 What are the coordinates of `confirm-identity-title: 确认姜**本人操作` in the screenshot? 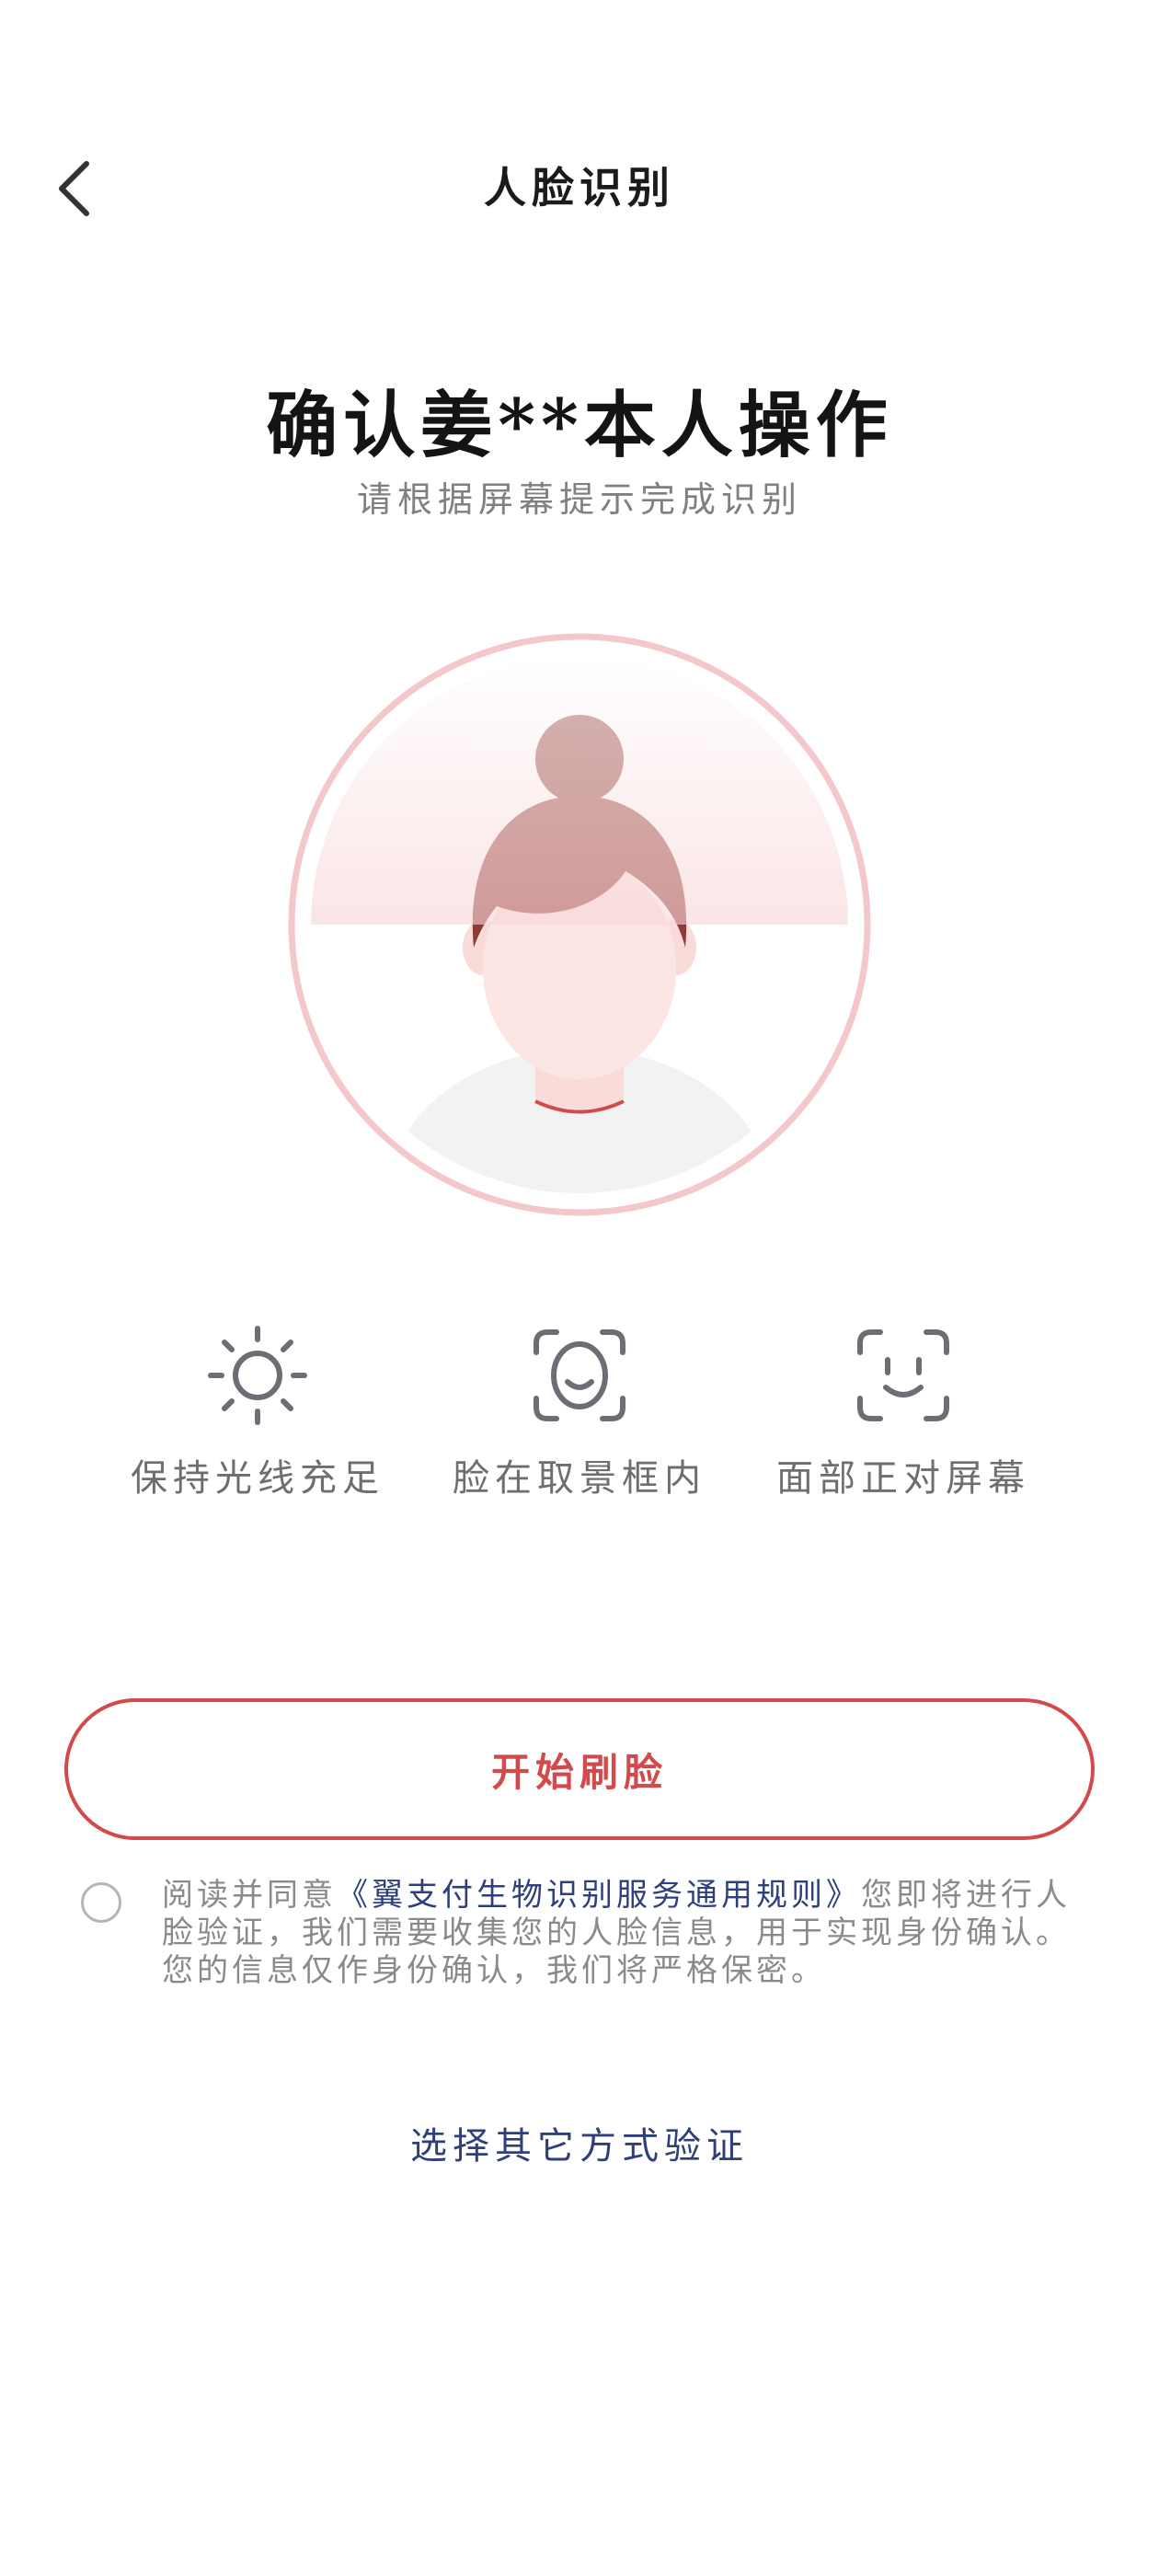 It's located at (579, 425).